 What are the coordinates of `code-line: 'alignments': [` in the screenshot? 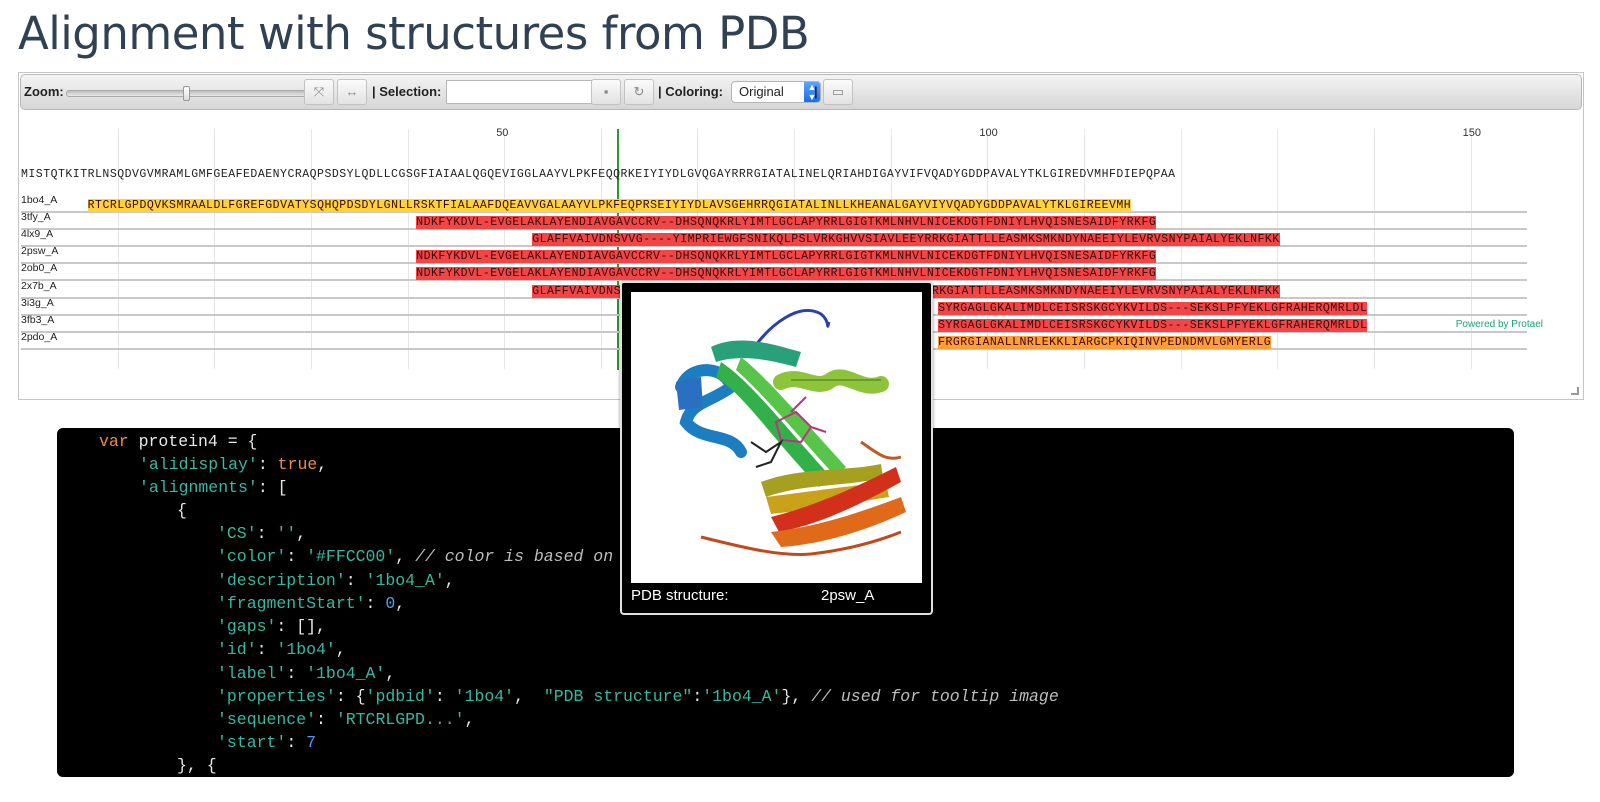 It's located at (213, 487).